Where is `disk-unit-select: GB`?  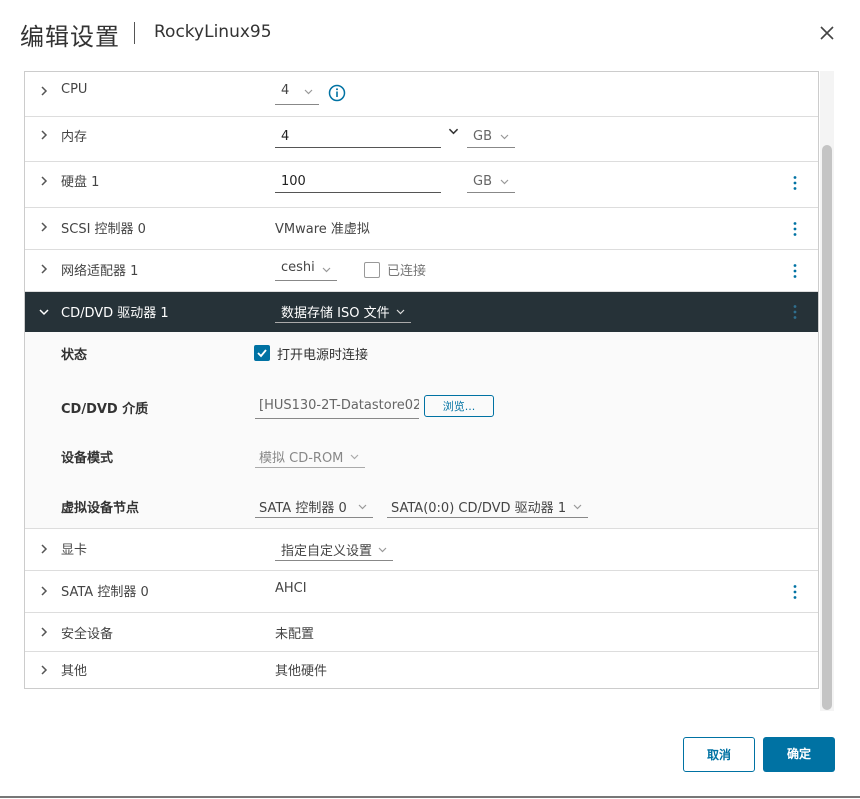
disk-unit-select: GB is located at coordinates (491, 181).